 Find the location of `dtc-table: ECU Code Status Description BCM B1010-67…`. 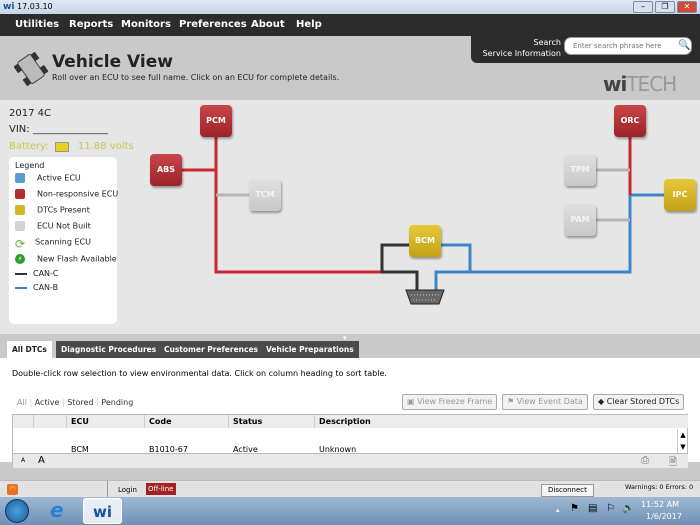

dtc-table: ECU Code Status Description BCM B1010-67… is located at coordinates (350, 441).